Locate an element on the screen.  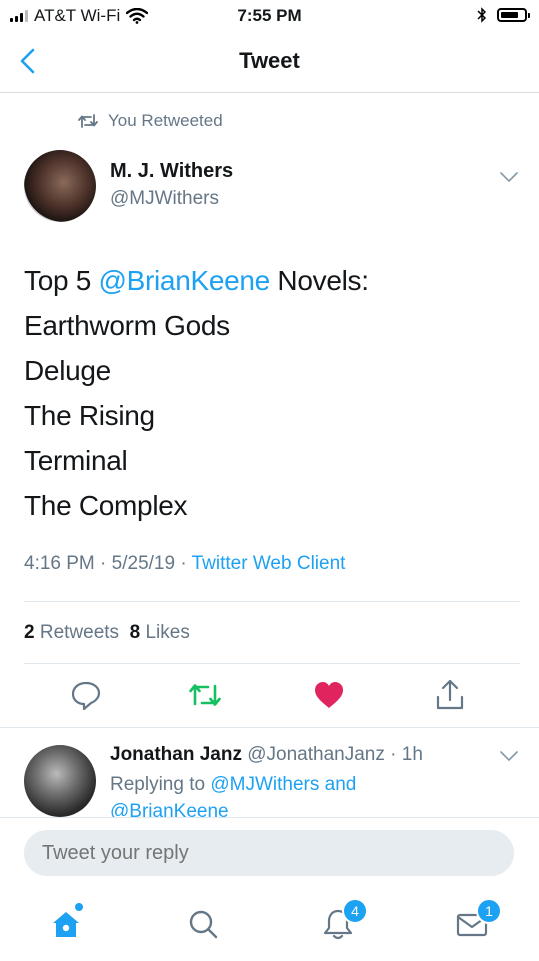
page-title: Tweet is located at coordinates (269, 60).